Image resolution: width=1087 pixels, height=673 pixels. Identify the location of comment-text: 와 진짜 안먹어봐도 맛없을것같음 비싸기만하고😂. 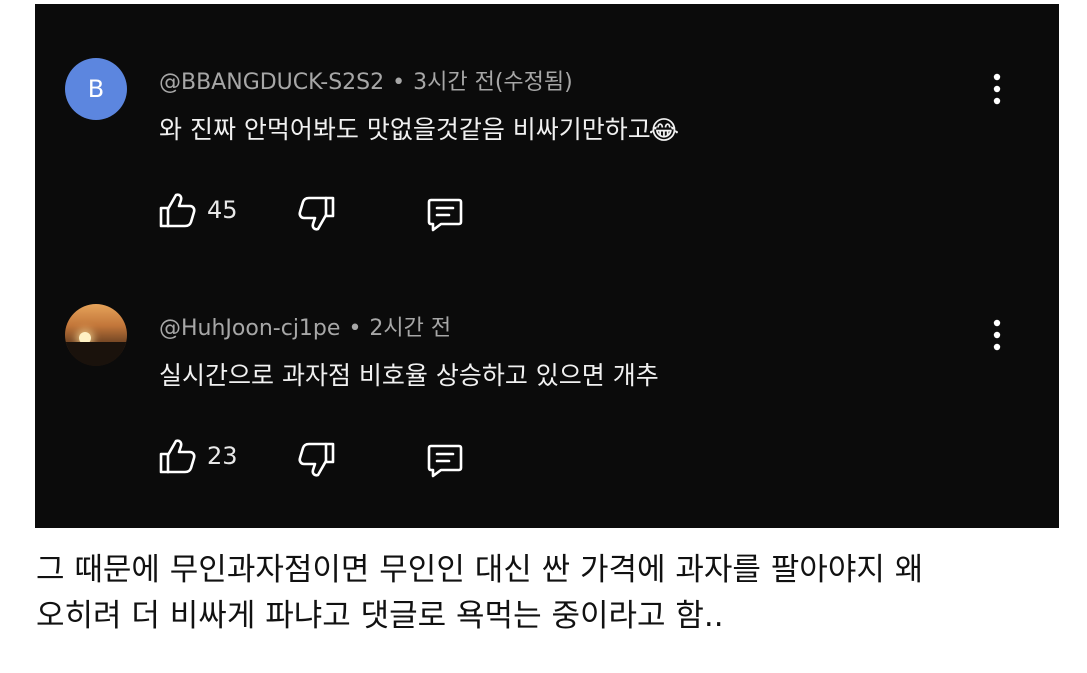
(419, 128).